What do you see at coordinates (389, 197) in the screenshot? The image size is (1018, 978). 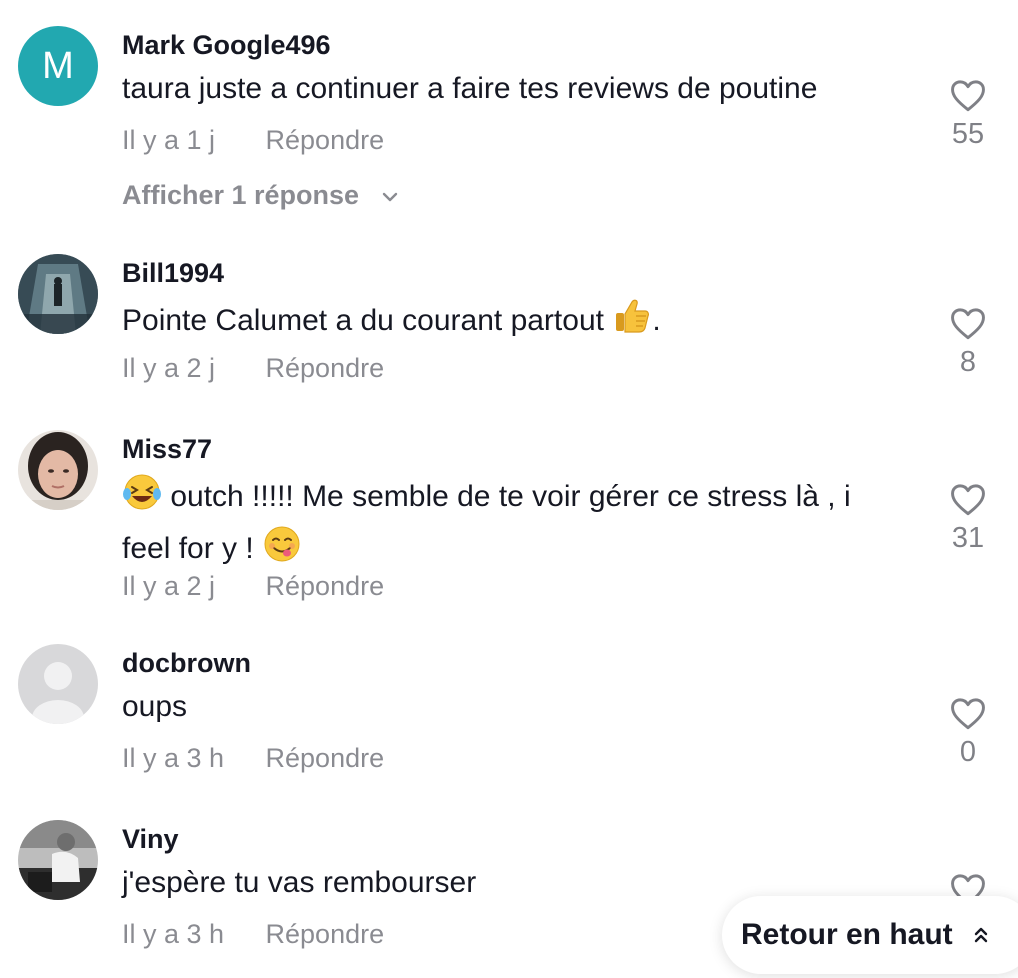 I see `chevron-down-icon` at bounding box center [389, 197].